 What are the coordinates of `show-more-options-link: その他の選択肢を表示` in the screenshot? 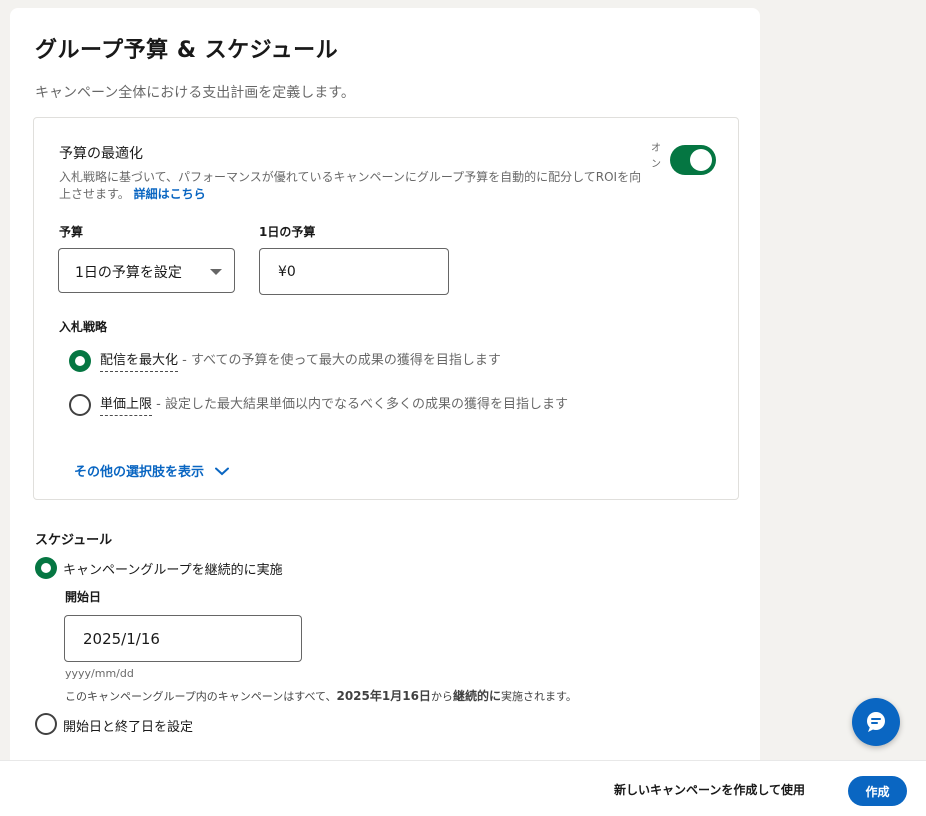 It's located at (151, 470).